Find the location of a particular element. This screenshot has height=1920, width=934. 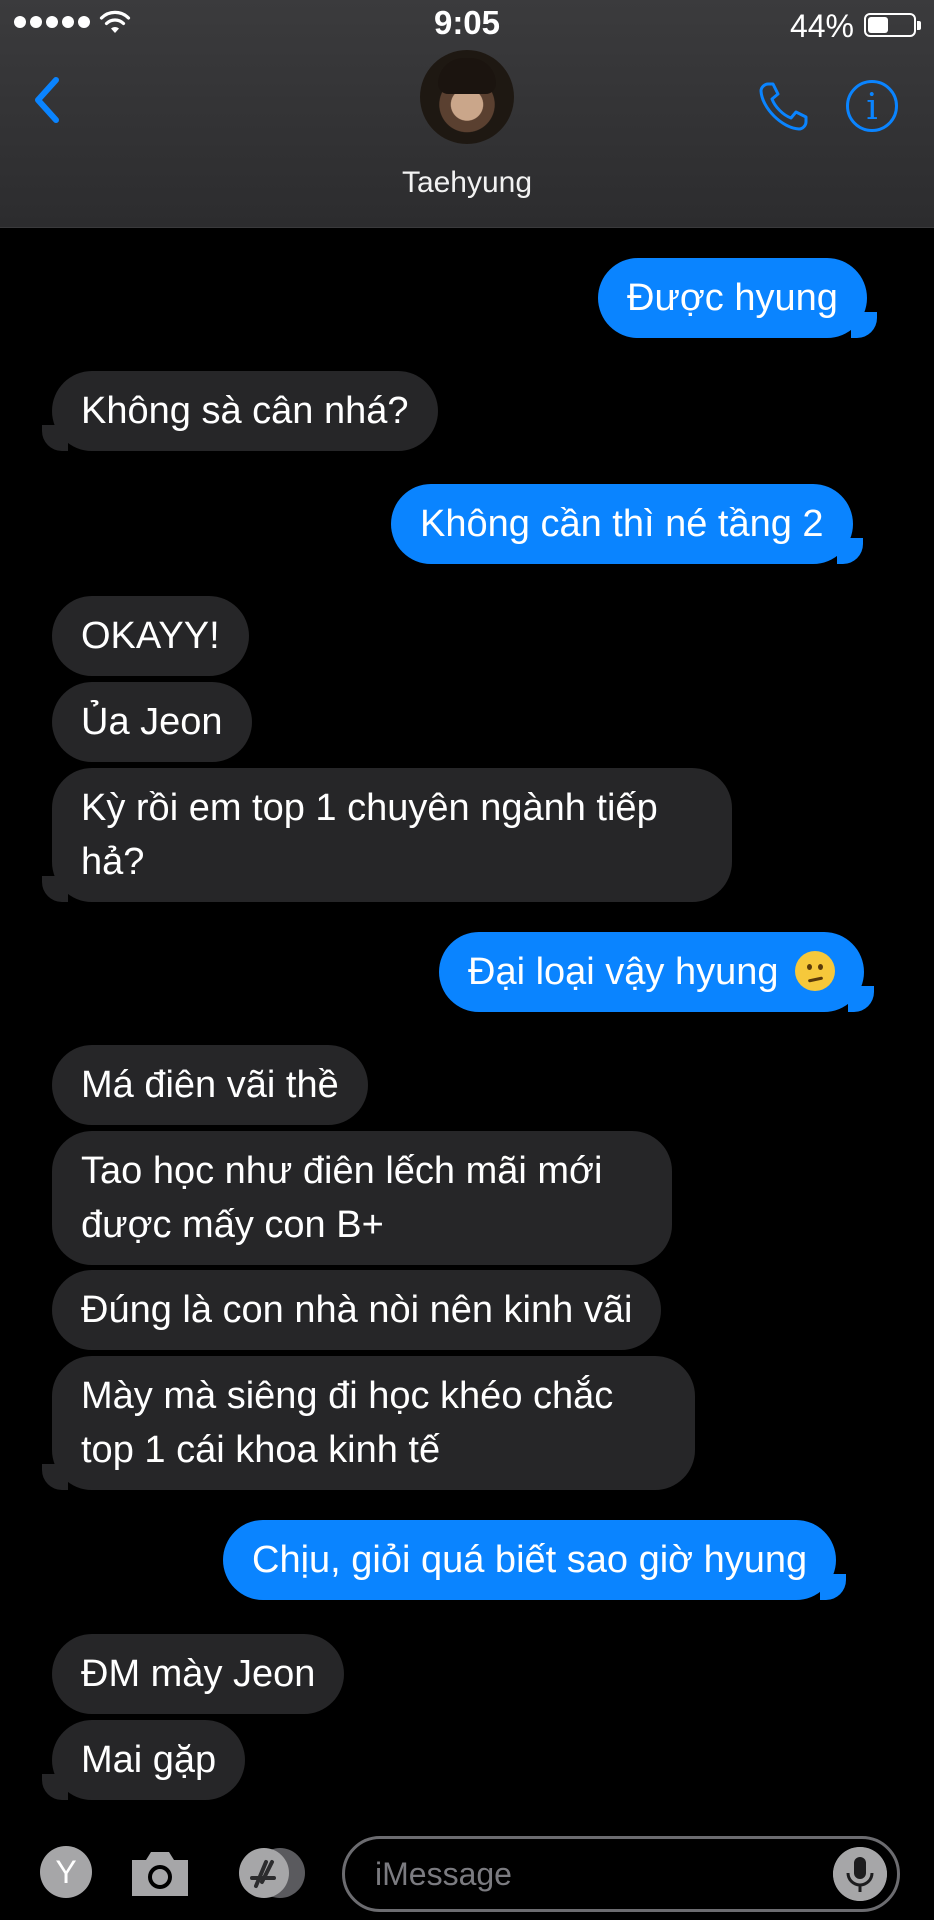

message-text: Đúng là con nhà nòi nên kinh vãi is located at coordinates (357, 1310).